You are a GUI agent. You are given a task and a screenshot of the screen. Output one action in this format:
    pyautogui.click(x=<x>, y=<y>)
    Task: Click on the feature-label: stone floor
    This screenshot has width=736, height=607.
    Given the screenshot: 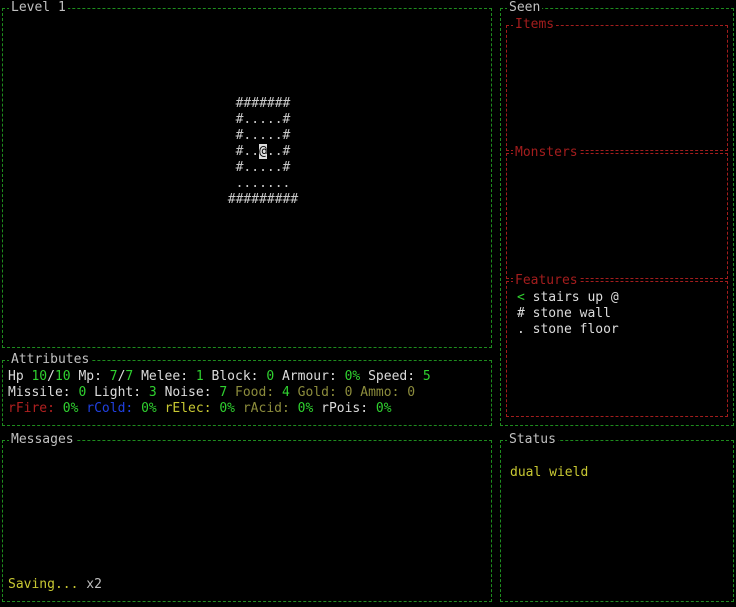 What is the action you would take?
    pyautogui.click(x=575, y=329)
    